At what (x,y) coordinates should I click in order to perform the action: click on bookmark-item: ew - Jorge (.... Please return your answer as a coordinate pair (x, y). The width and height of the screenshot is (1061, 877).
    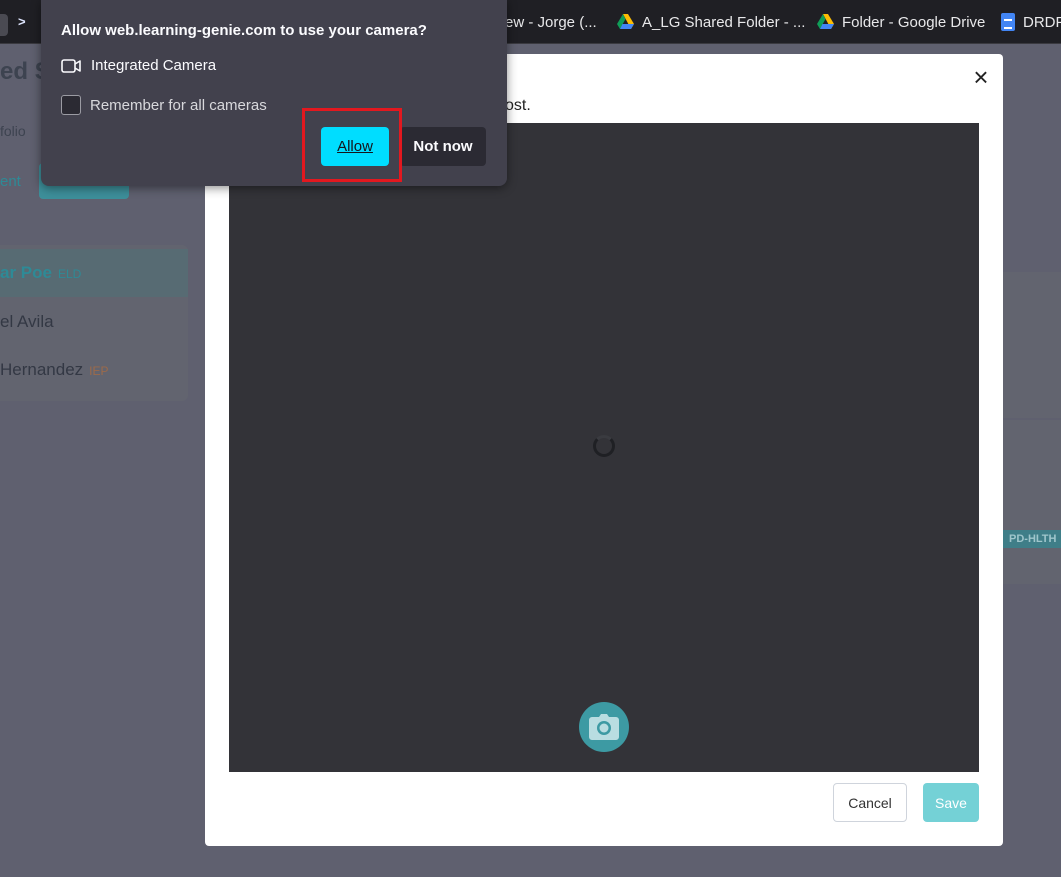
    Looking at the image, I should click on (551, 22).